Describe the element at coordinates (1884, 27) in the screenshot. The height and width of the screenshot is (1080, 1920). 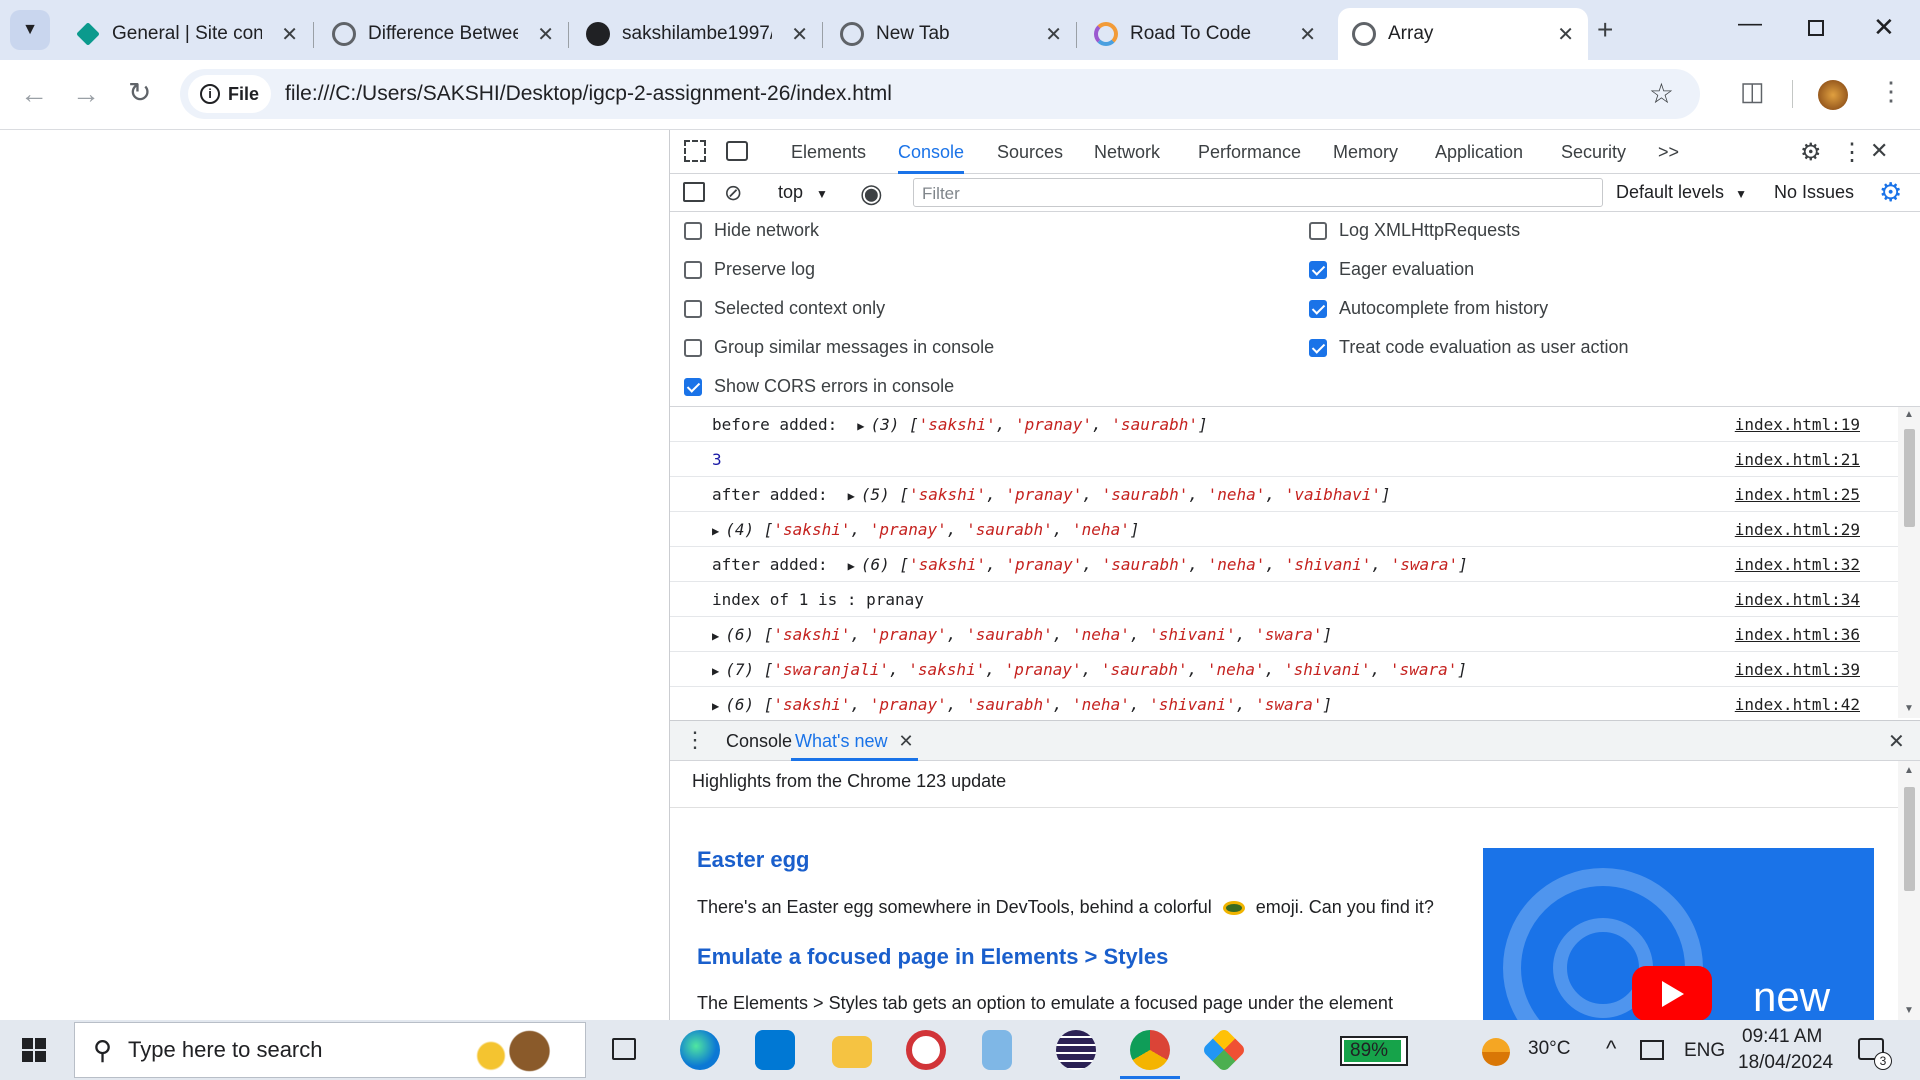
I see `close-window-button: ✕` at that location.